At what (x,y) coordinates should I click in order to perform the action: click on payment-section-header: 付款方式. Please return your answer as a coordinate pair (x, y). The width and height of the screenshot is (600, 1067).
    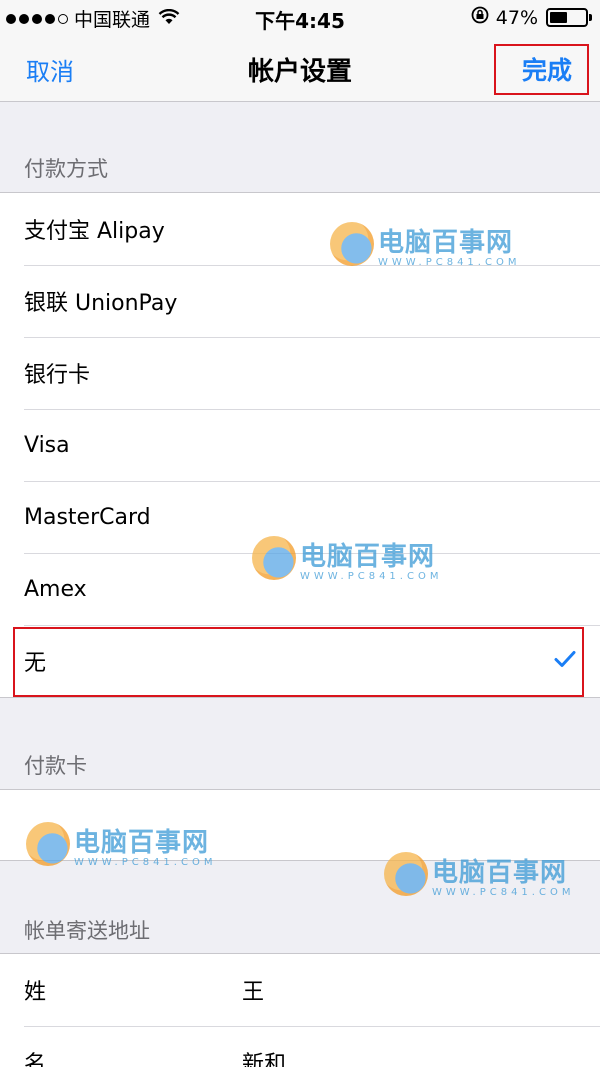
    Looking at the image, I should click on (66, 169).